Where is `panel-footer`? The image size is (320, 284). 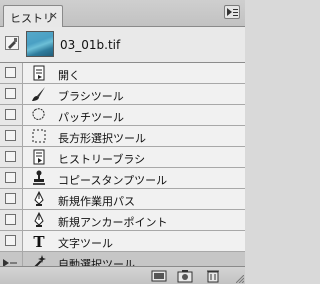
panel-footer is located at coordinates (122, 275).